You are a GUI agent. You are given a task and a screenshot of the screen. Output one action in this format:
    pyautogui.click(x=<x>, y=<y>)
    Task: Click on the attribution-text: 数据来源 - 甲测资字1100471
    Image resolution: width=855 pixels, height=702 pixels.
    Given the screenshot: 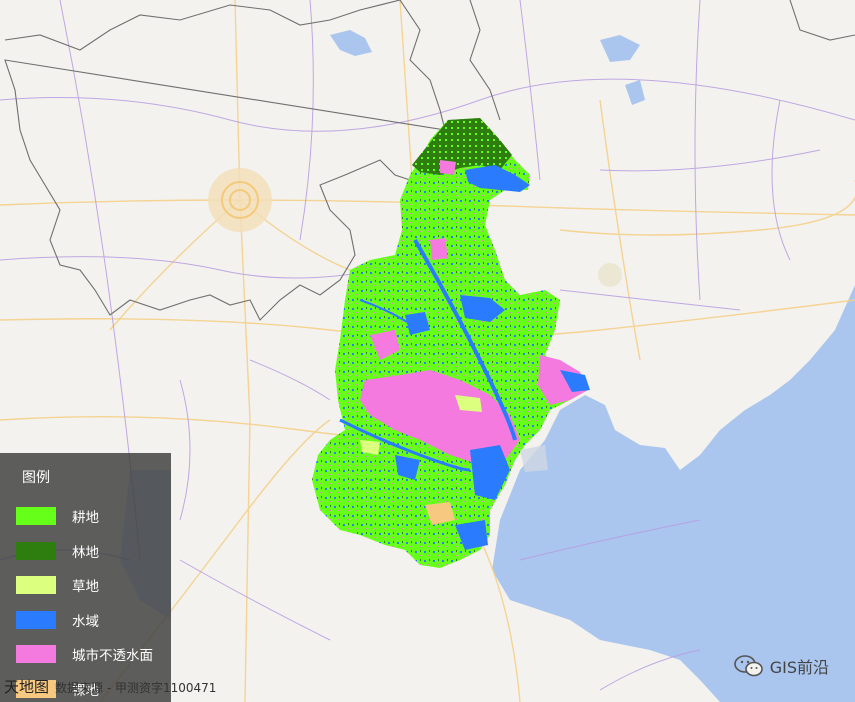 What is the action you would take?
    pyautogui.click(x=136, y=688)
    